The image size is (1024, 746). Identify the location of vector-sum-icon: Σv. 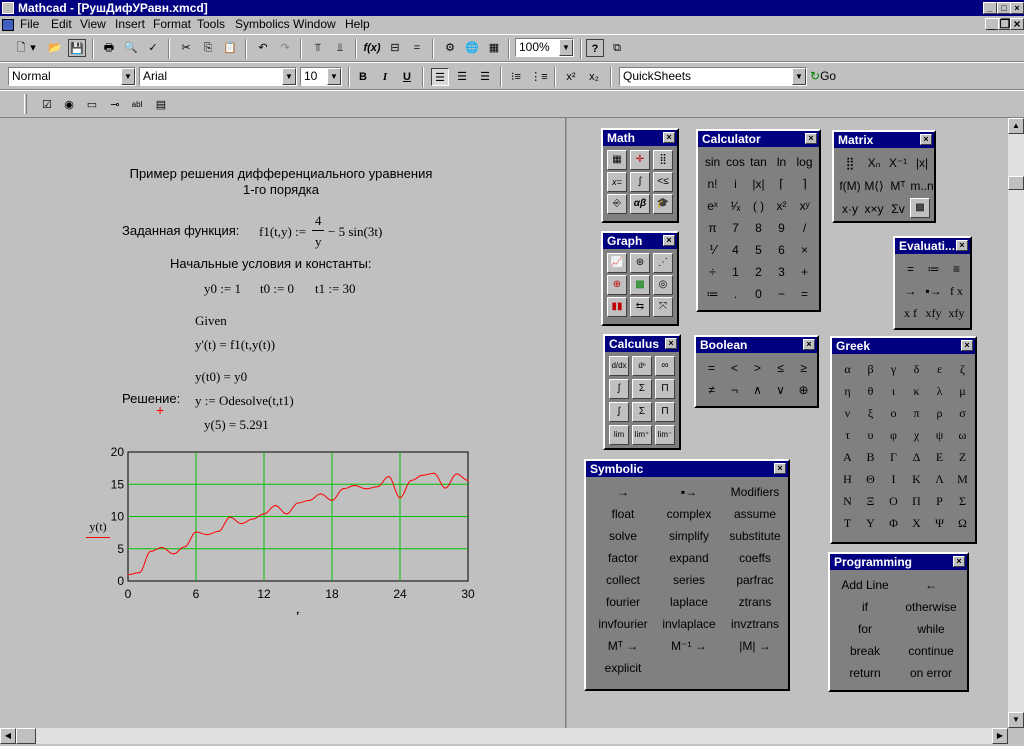
(898, 209).